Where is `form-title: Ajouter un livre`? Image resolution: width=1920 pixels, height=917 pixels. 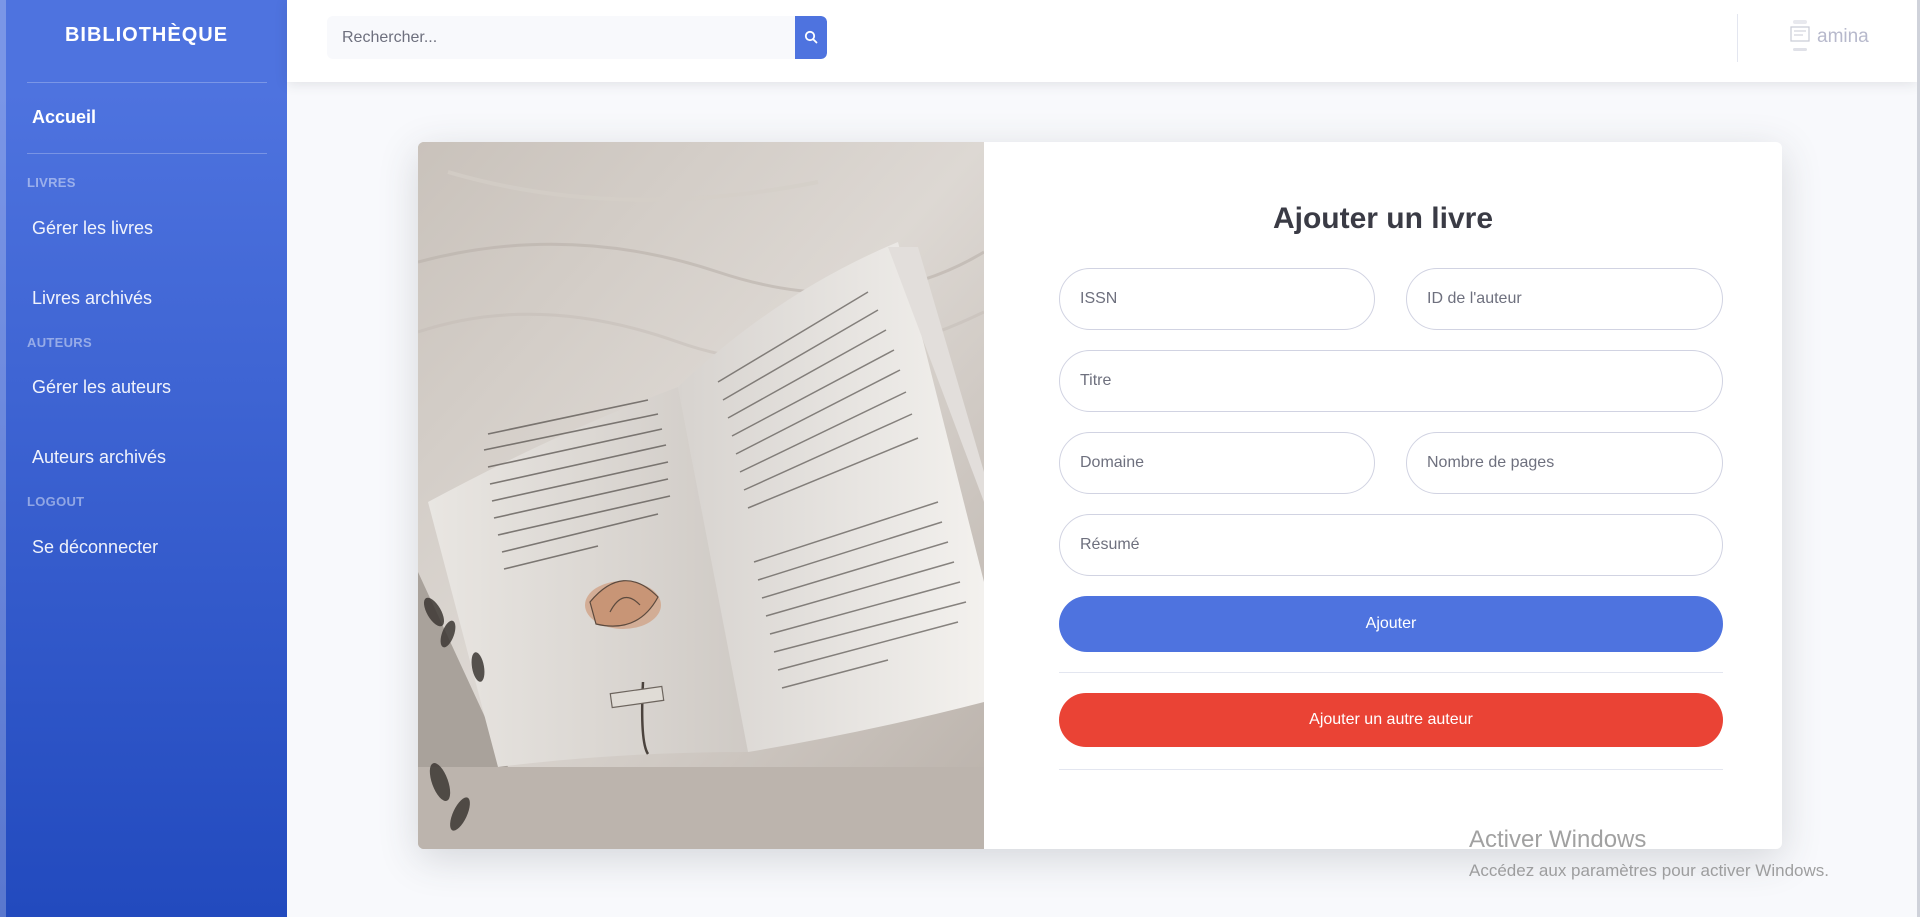 form-title: Ajouter un livre is located at coordinates (1383, 218).